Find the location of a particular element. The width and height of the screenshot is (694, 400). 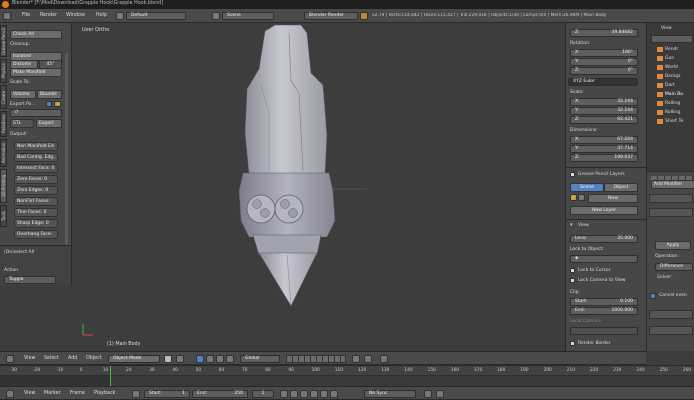

export-dir-field: // is located at coordinates (36, 113).